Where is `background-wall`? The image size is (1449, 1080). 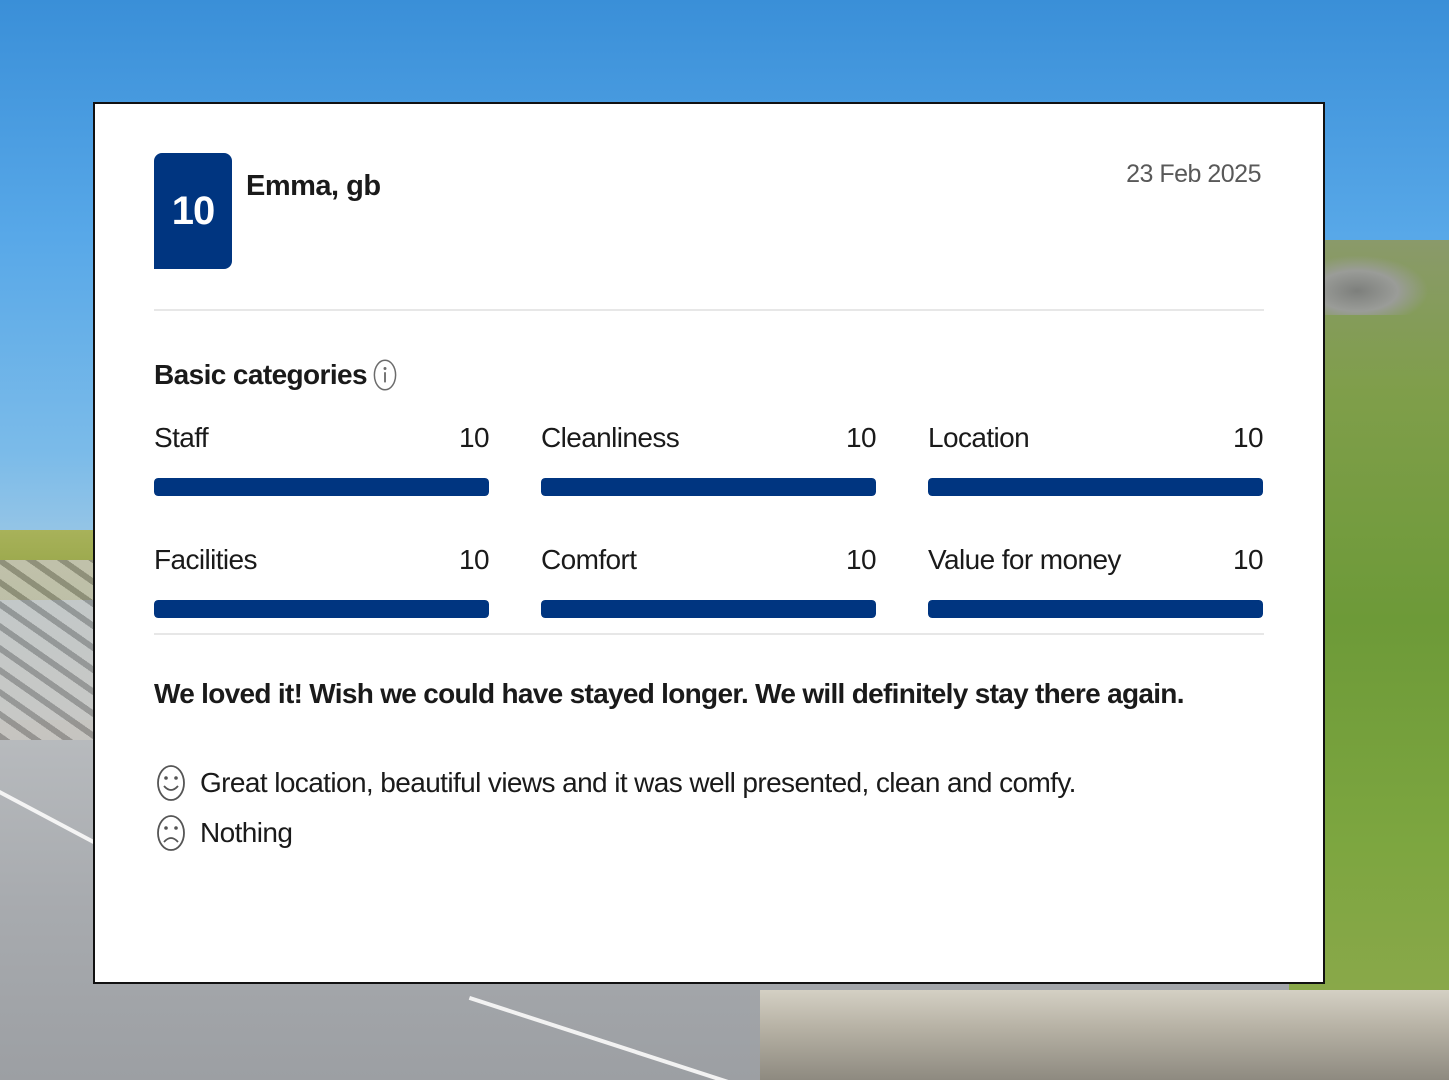
background-wall is located at coordinates (1104, 1035).